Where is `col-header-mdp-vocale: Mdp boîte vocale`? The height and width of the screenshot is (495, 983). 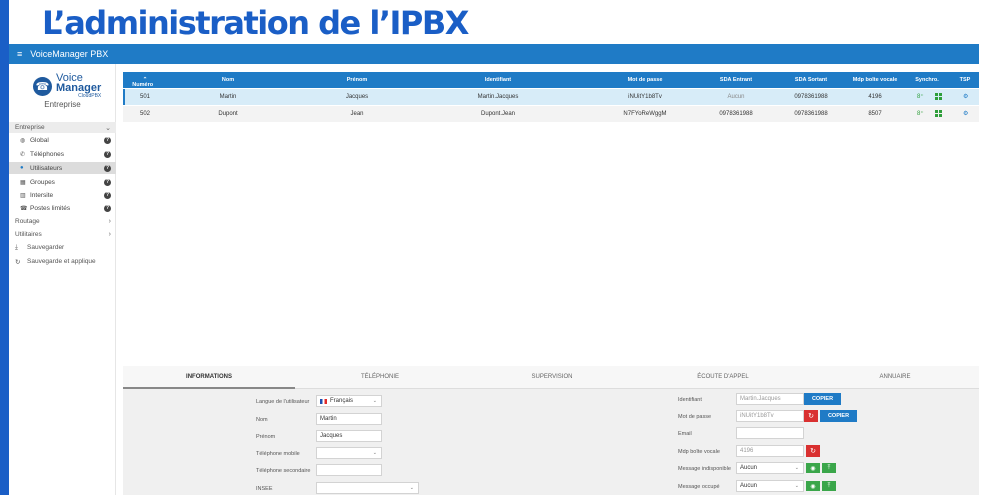
col-header-mdp-vocale: Mdp boîte vocale is located at coordinates (875, 80).